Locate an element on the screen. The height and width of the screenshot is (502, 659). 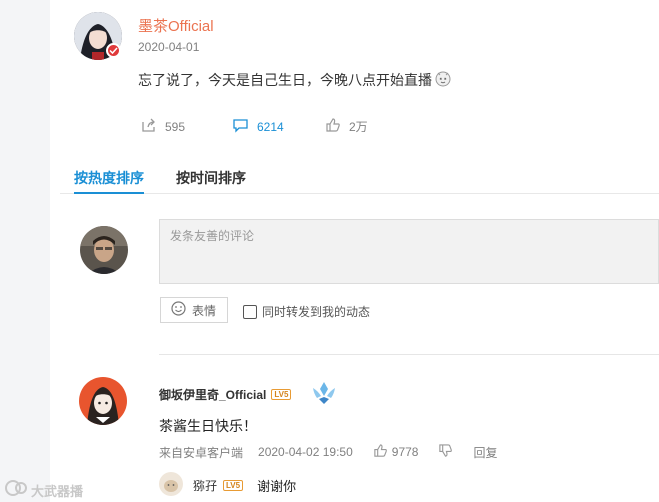
commenter-name: 御坂伊里奇_Official is located at coordinates (212, 394).